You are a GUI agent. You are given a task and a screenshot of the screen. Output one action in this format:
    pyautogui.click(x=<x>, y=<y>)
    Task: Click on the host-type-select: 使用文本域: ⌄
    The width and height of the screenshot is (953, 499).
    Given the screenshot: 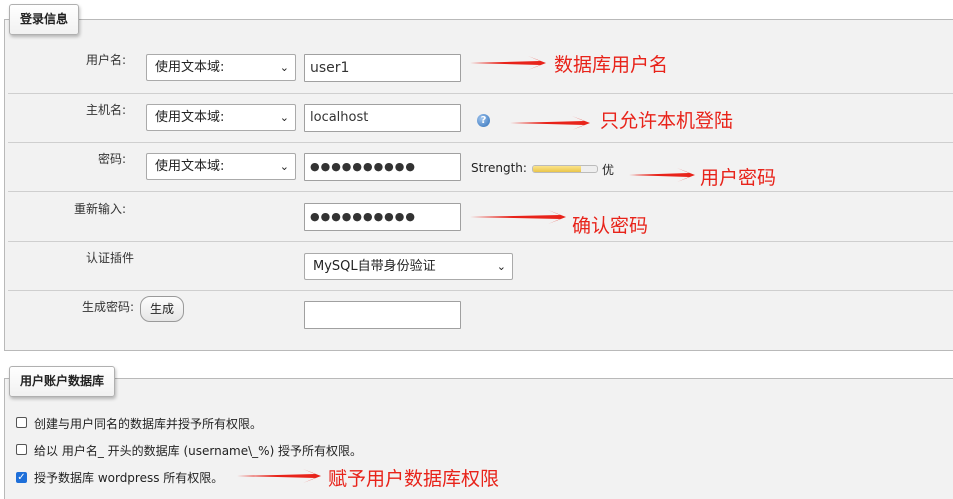 What is the action you would take?
    pyautogui.click(x=221, y=117)
    